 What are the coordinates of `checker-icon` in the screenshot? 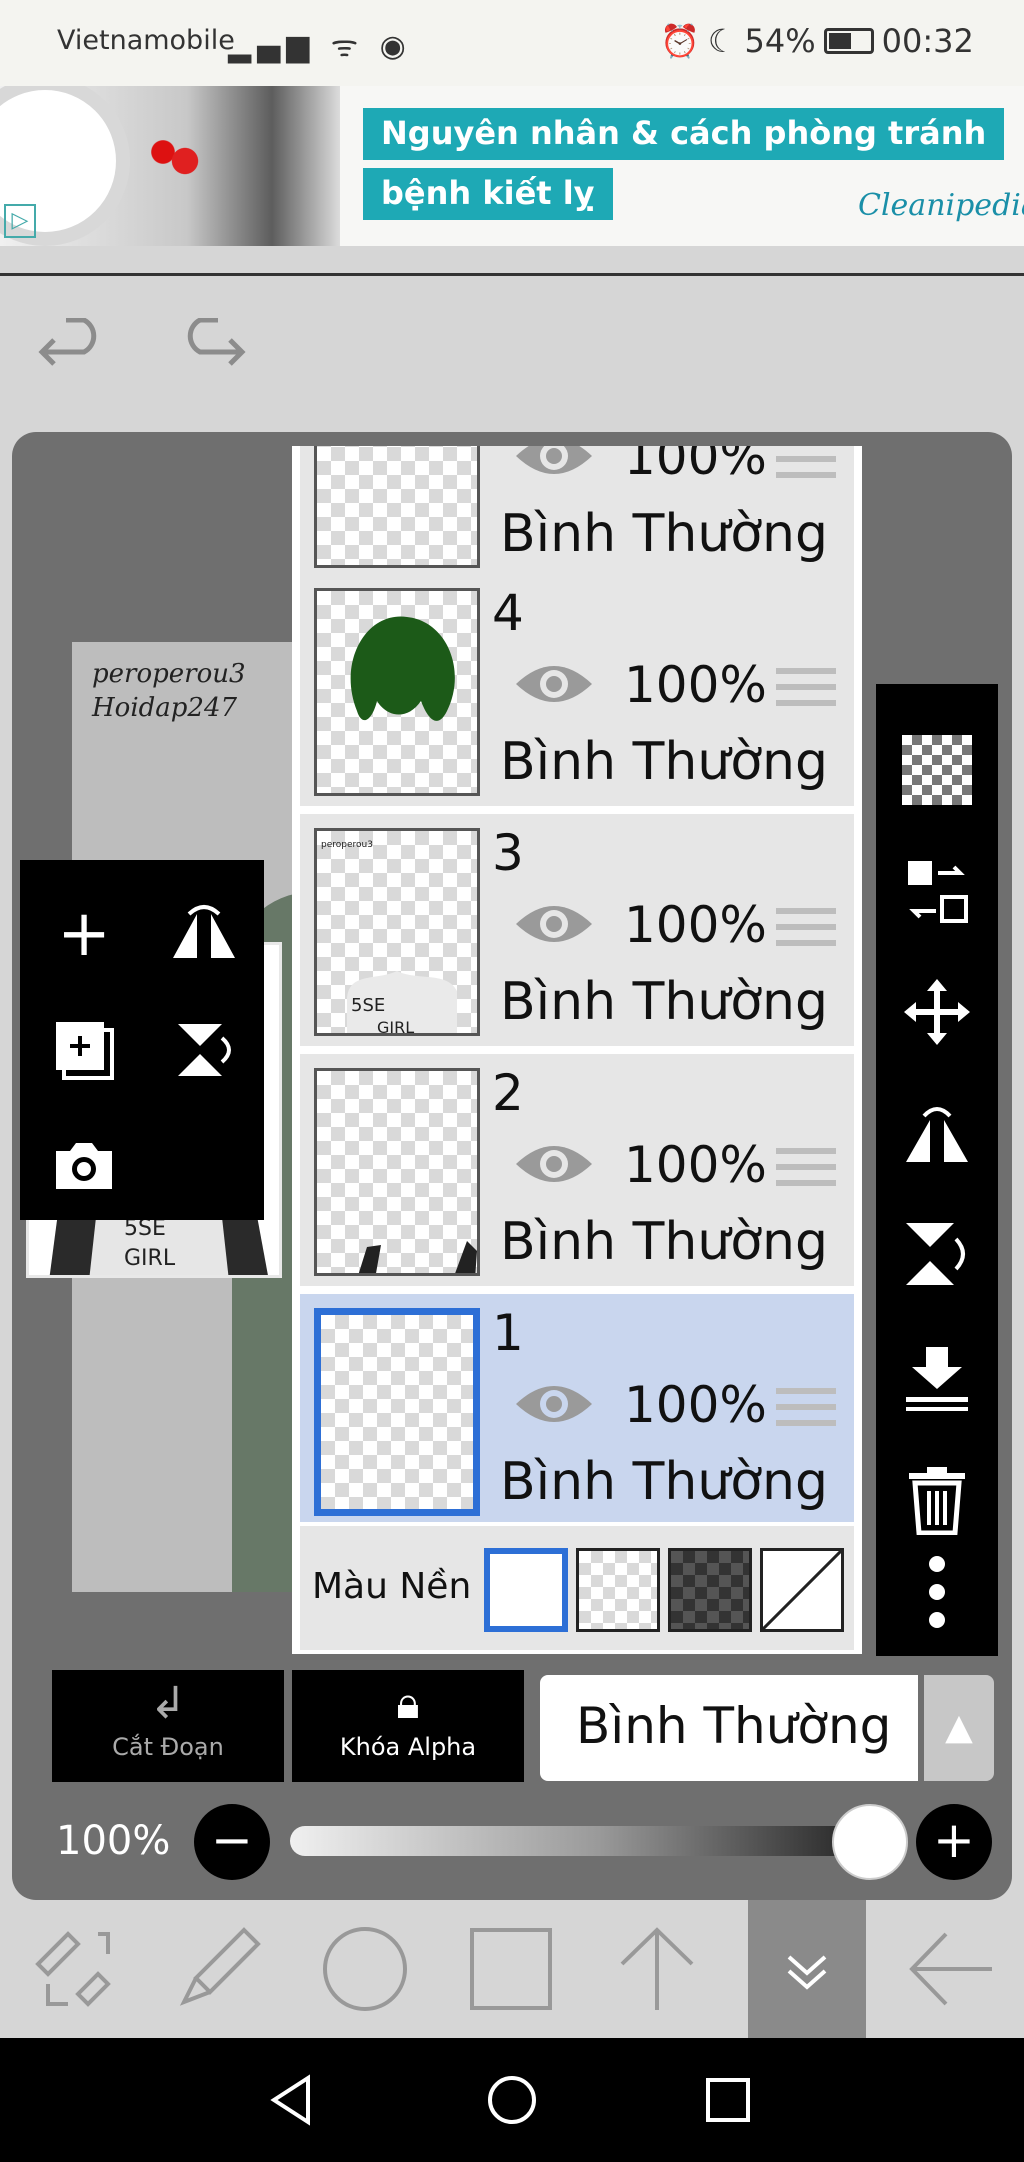 It's located at (937, 770).